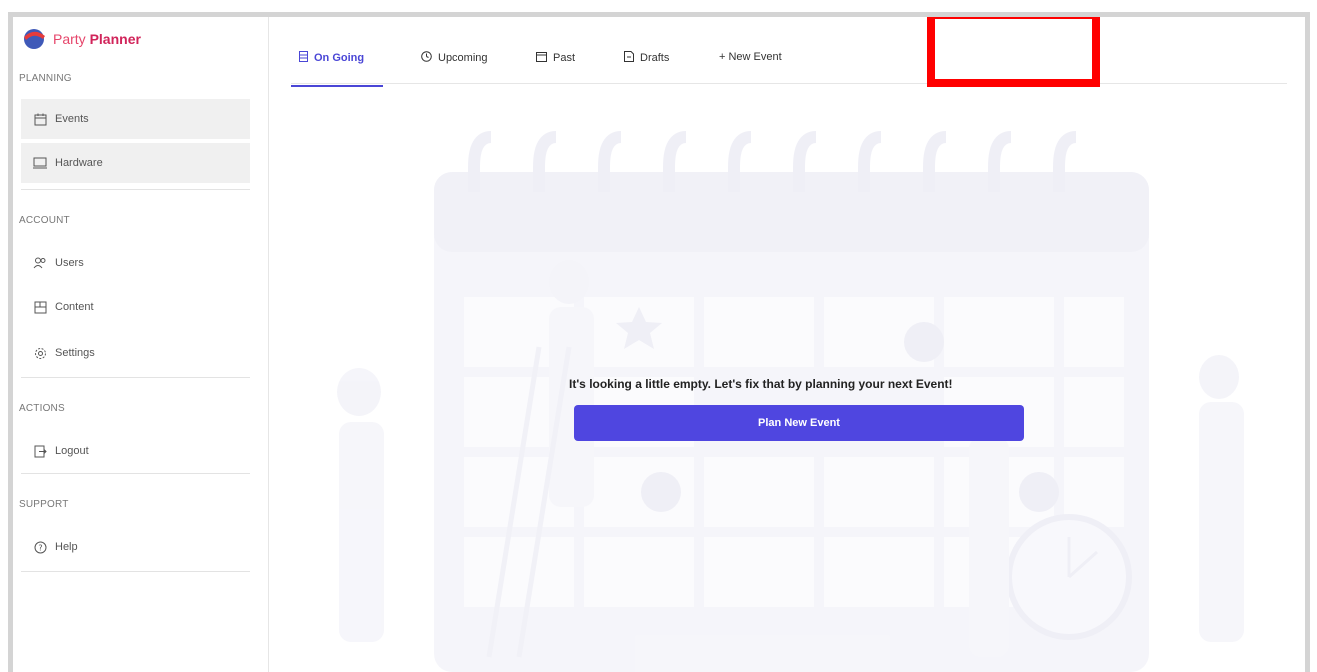  What do you see at coordinates (655, 58) in the screenshot?
I see `tab-label: Drafts` at bounding box center [655, 58].